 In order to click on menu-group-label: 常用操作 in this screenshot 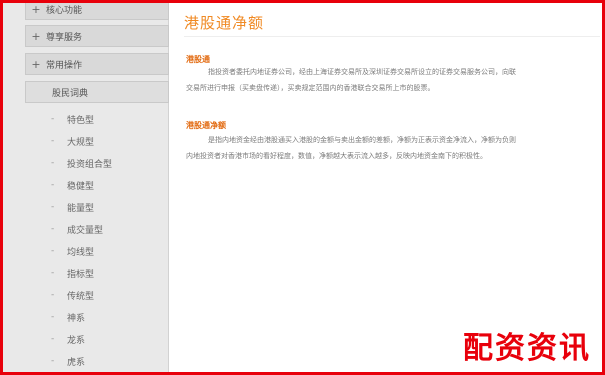, I will do `click(64, 65)`.